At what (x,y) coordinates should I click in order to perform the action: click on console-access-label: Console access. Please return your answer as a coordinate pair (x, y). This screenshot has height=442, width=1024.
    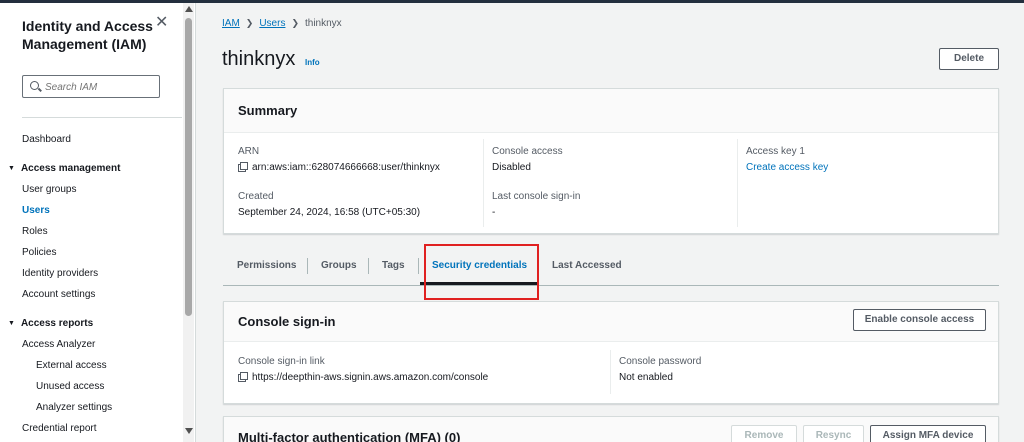
    Looking at the image, I should click on (527, 151).